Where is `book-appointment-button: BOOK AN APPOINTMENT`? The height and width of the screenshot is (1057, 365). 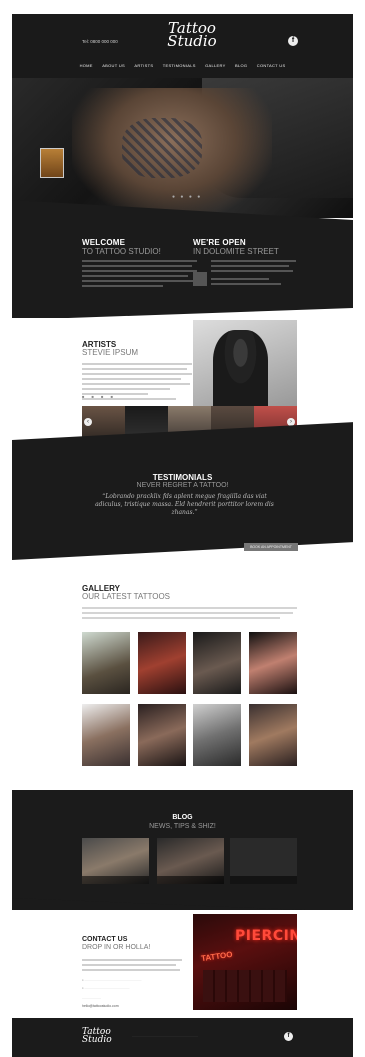
book-appointment-button: BOOK AN APPOINTMENT is located at coordinates (271, 547).